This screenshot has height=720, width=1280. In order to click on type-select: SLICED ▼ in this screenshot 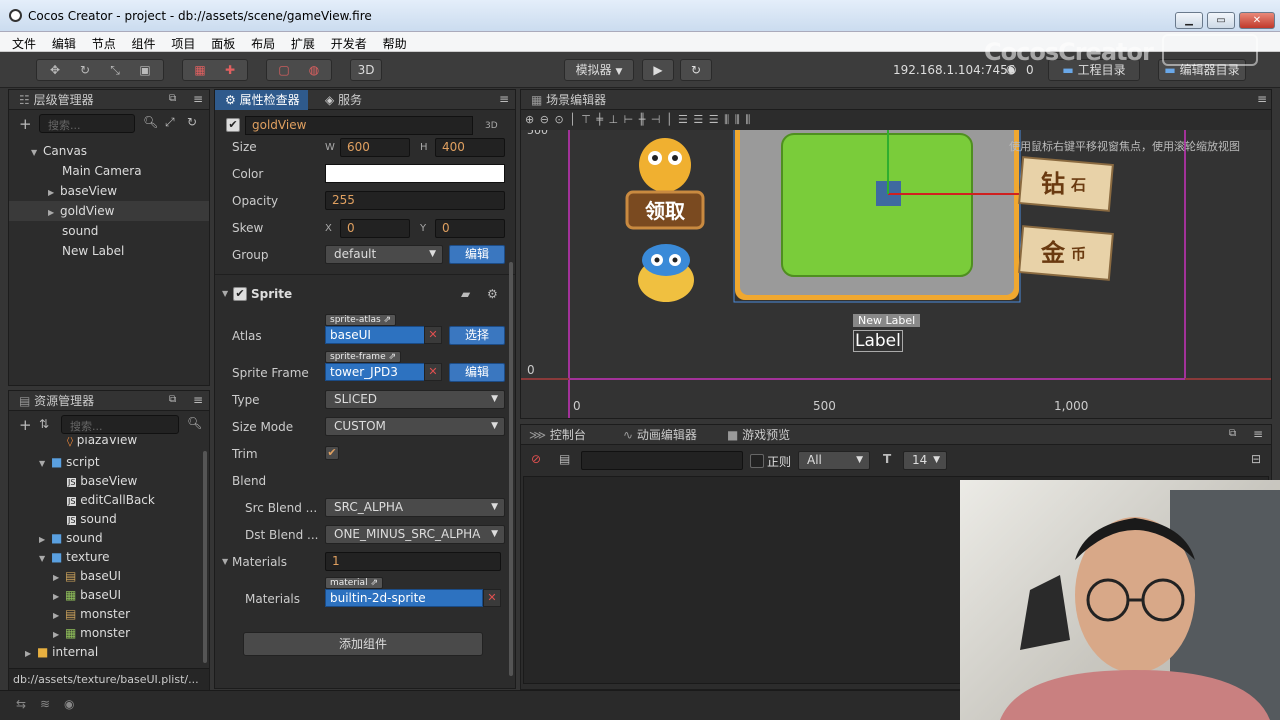, I will do `click(415, 399)`.